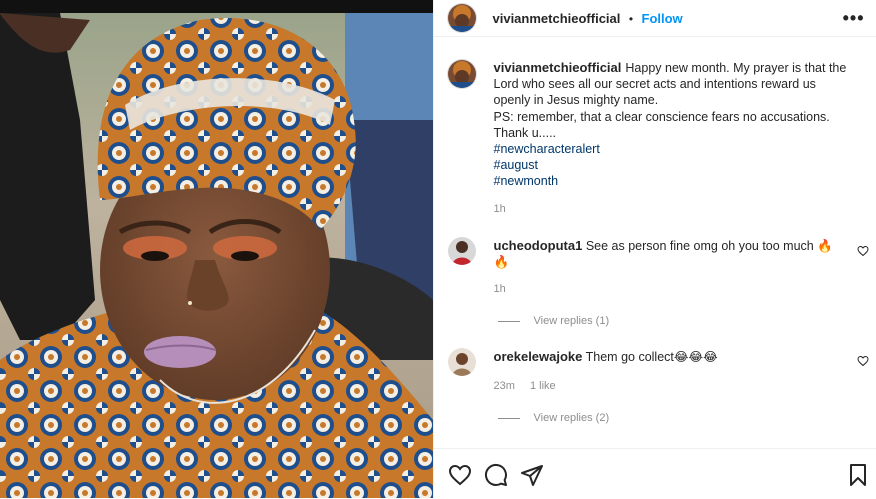  Describe the element at coordinates (858, 475) in the screenshot. I see `bookmark-icon` at that location.